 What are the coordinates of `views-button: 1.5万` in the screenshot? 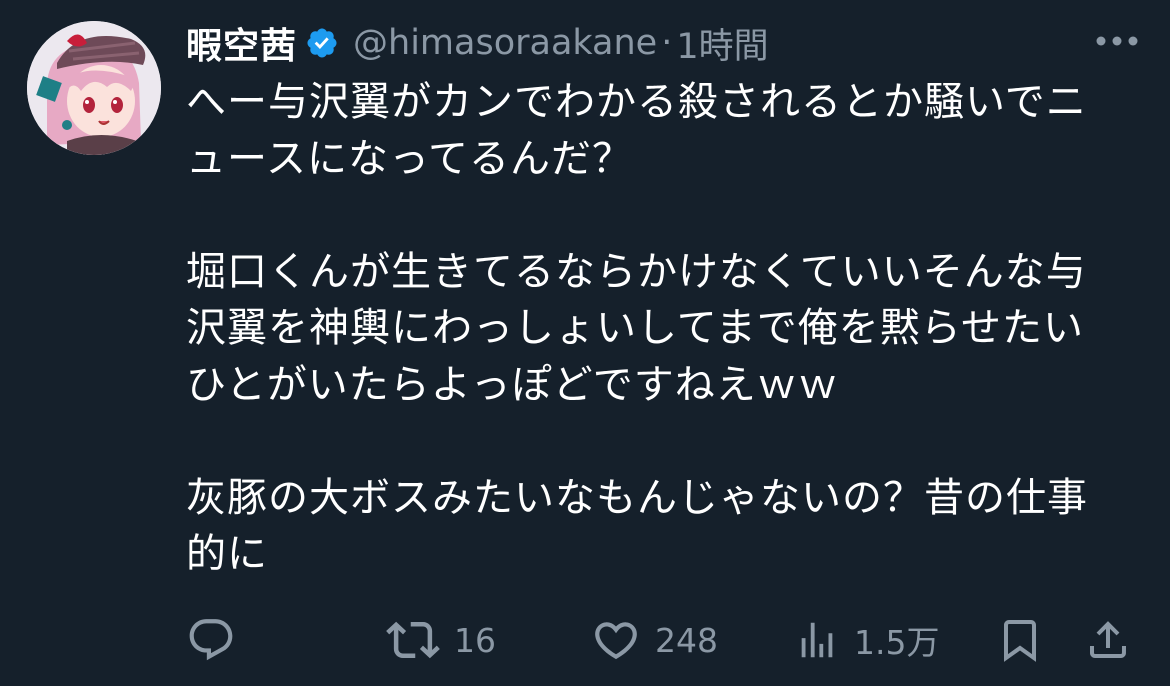 It's located at (866, 640).